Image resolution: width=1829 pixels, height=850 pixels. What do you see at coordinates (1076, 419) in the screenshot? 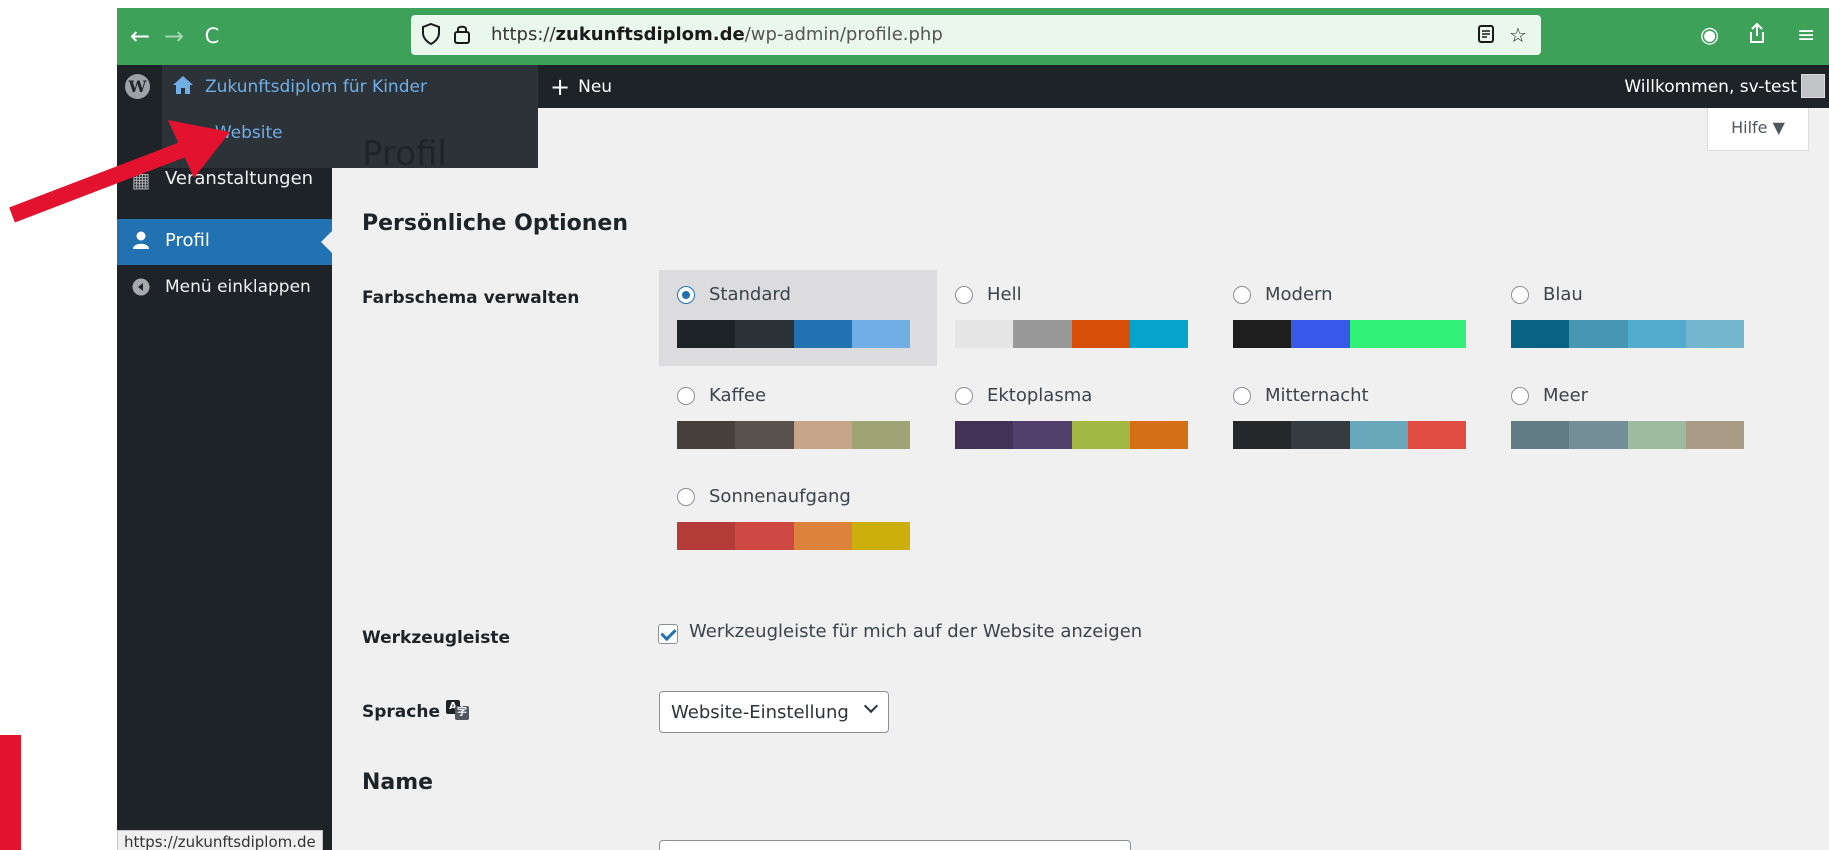
I see `color-scheme-option: Ektoplasma` at bounding box center [1076, 419].